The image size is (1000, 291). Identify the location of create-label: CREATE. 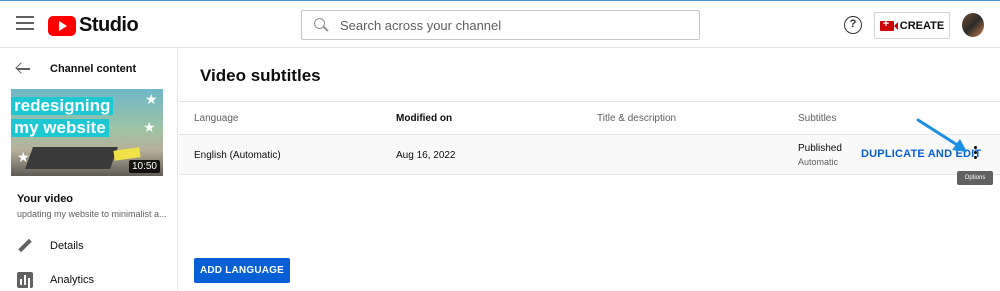
(922, 25).